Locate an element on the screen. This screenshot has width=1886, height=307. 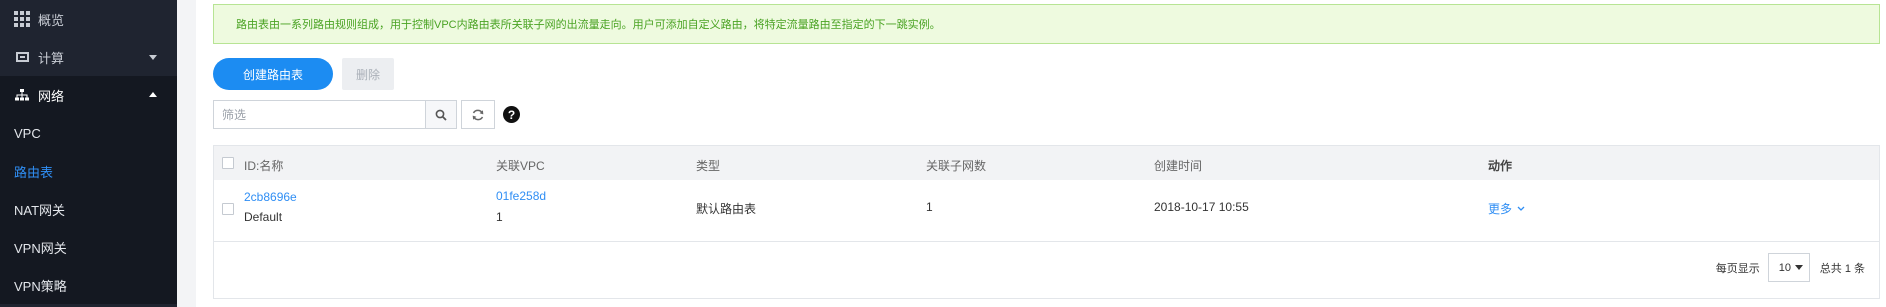
nav-overview: 概览 is located at coordinates (88, 19).